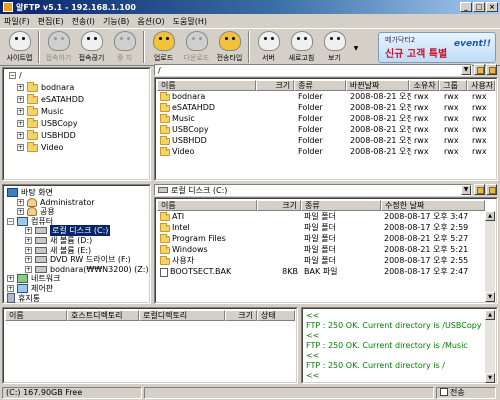  I want to click on table-row: VideoFolder2008-08-21 오전 ...rwxrwxrwx, so click(327, 152).